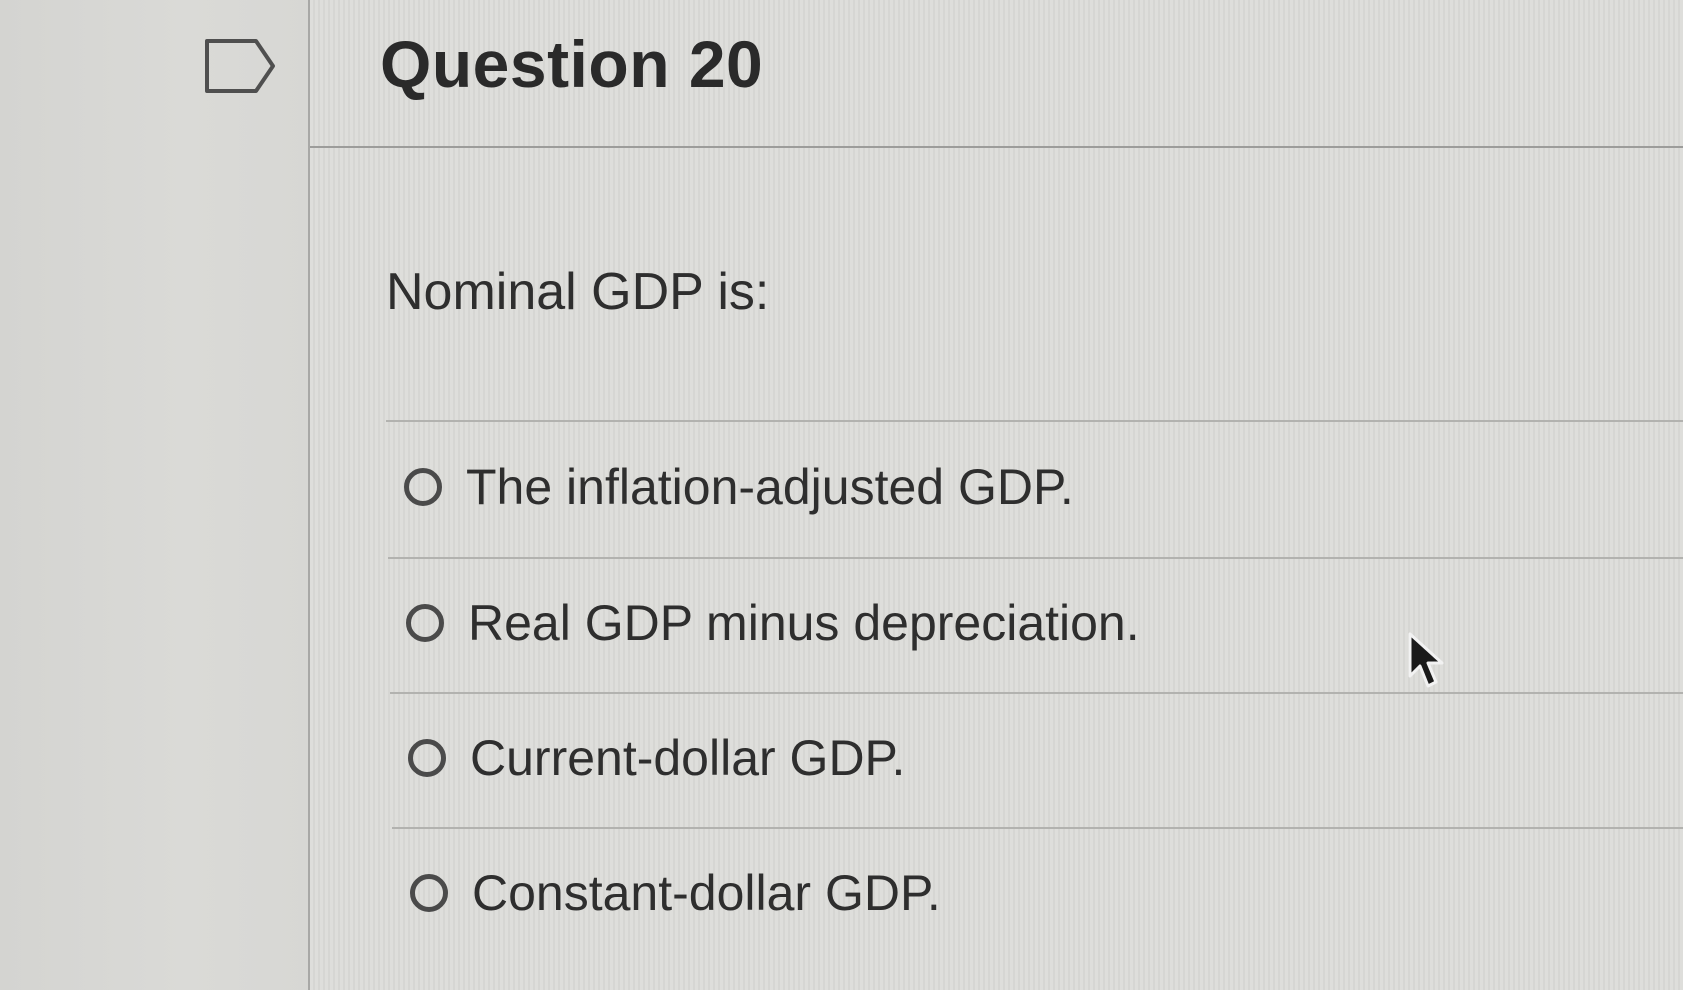  Describe the element at coordinates (572, 64) in the screenshot. I see `question-title: Question 20` at that location.